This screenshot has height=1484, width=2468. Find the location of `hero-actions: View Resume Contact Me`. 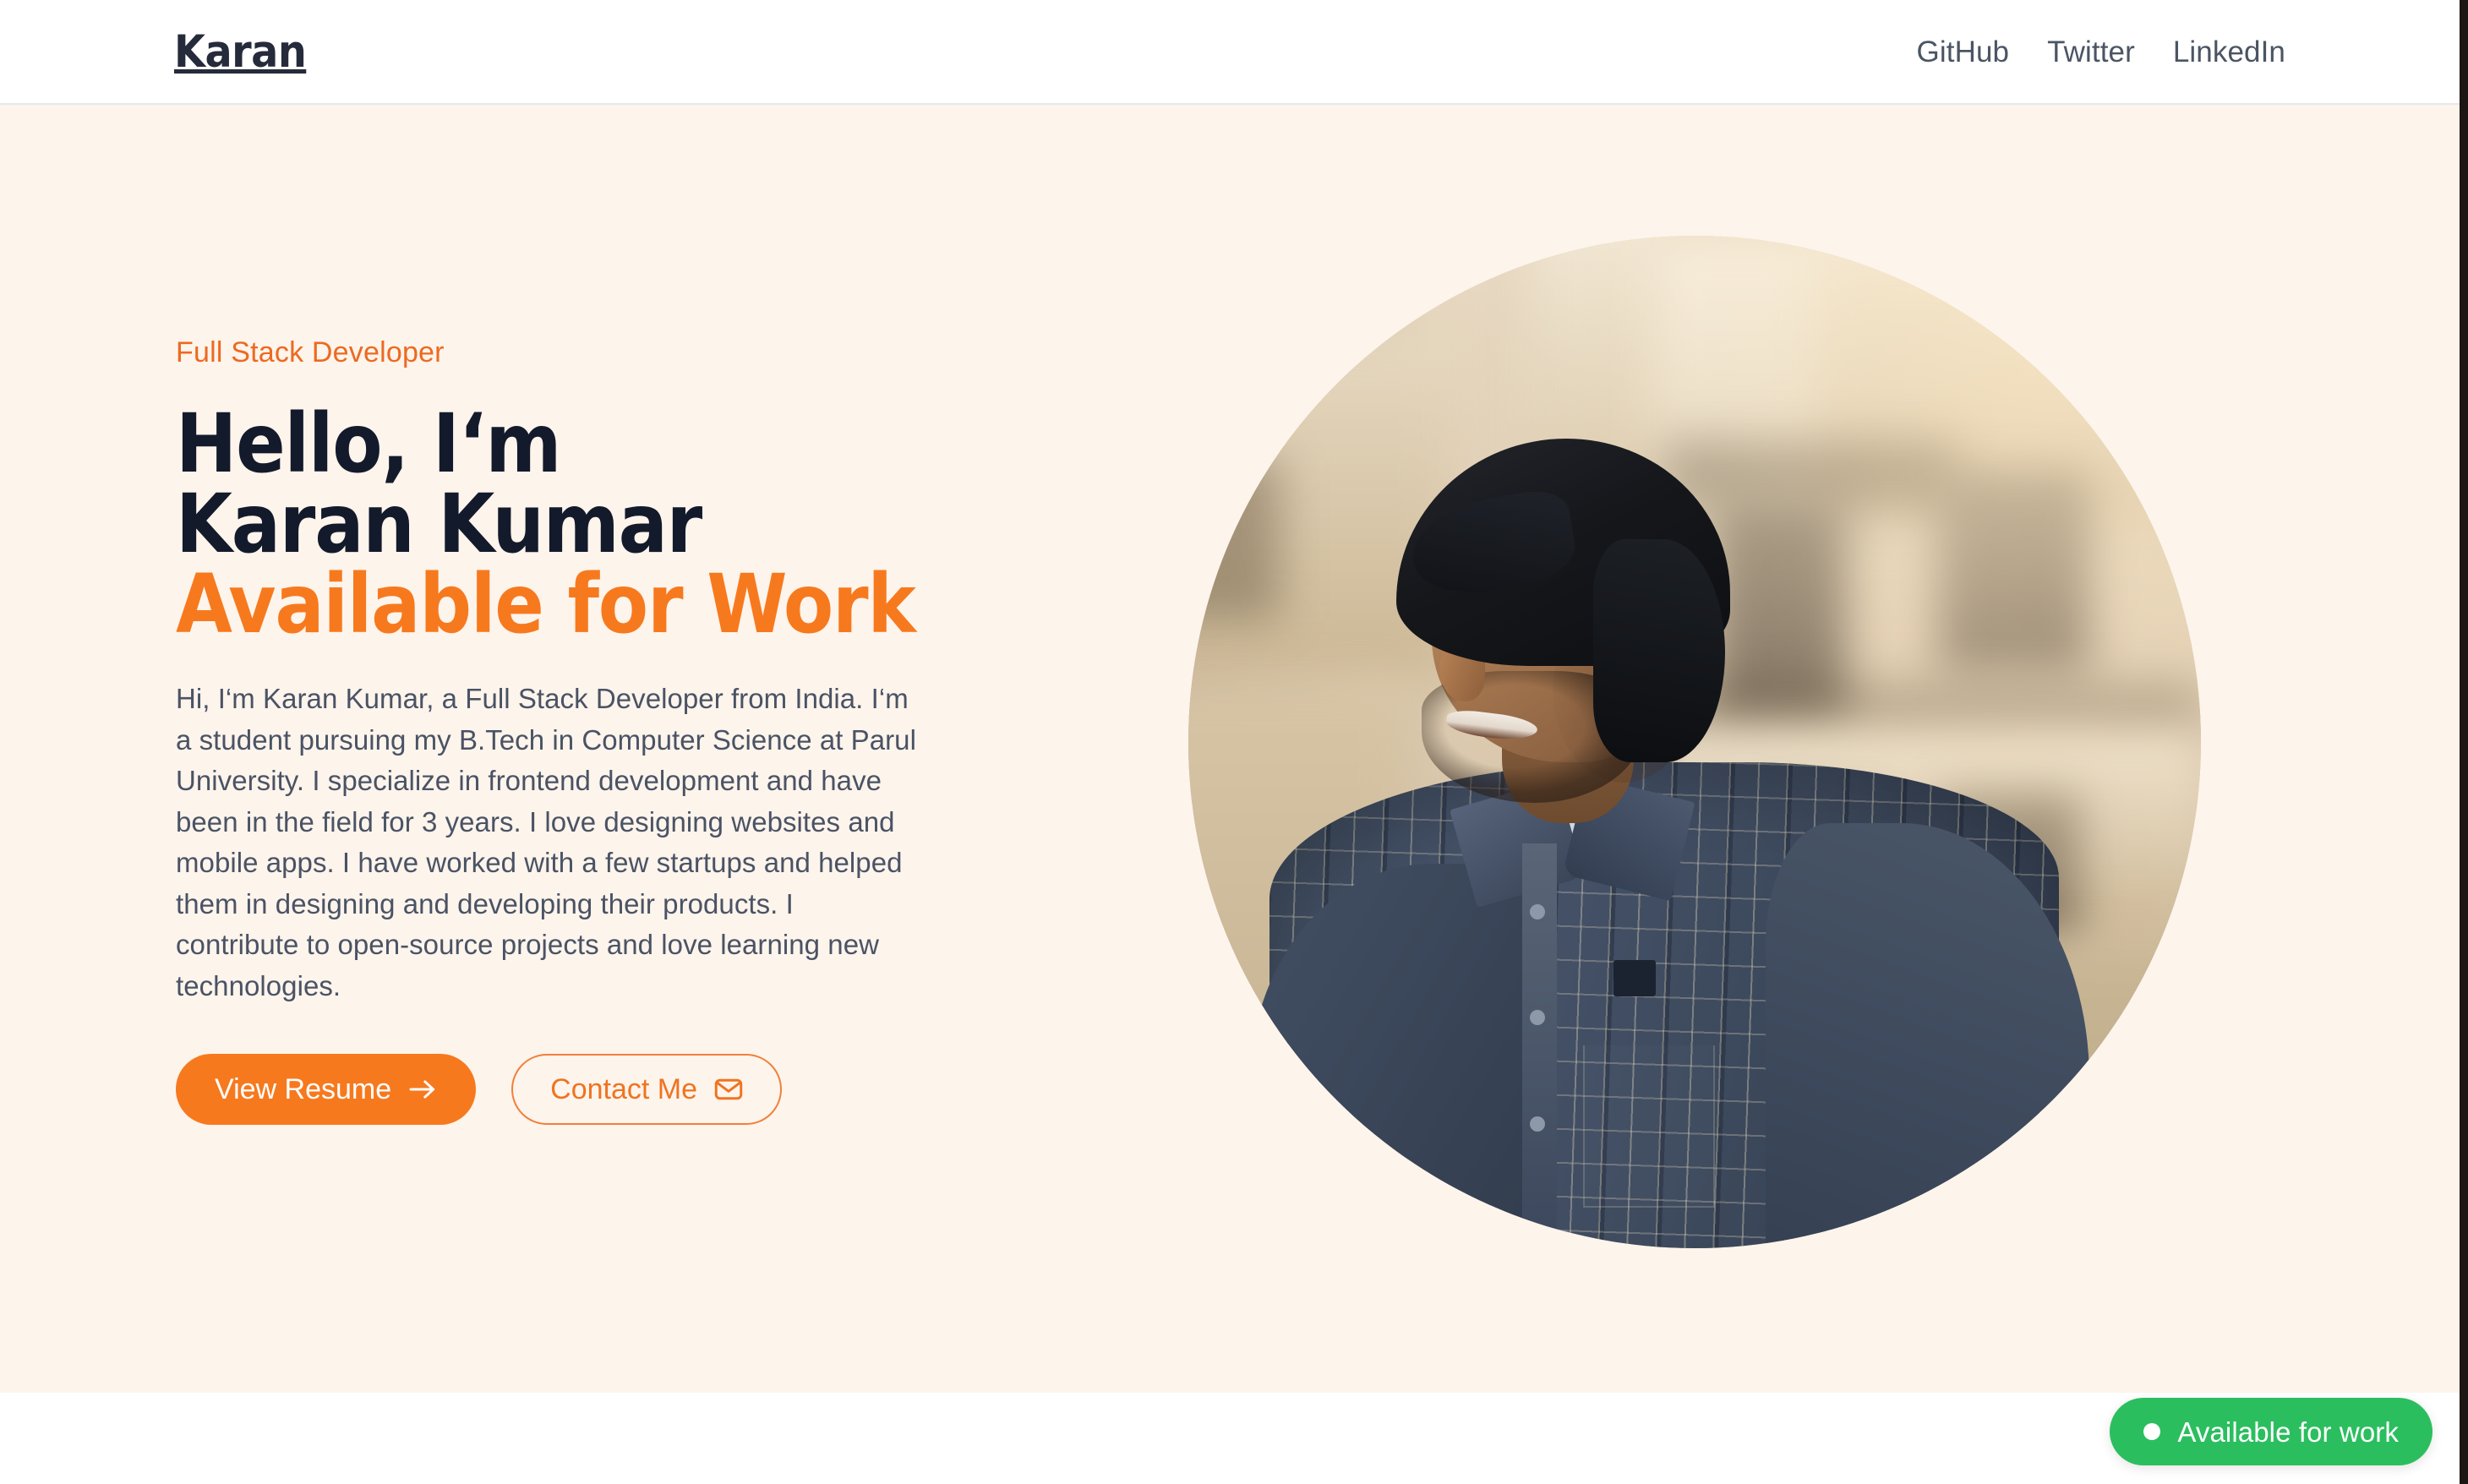

hero-actions: View Resume Contact Me is located at coordinates (553, 1089).